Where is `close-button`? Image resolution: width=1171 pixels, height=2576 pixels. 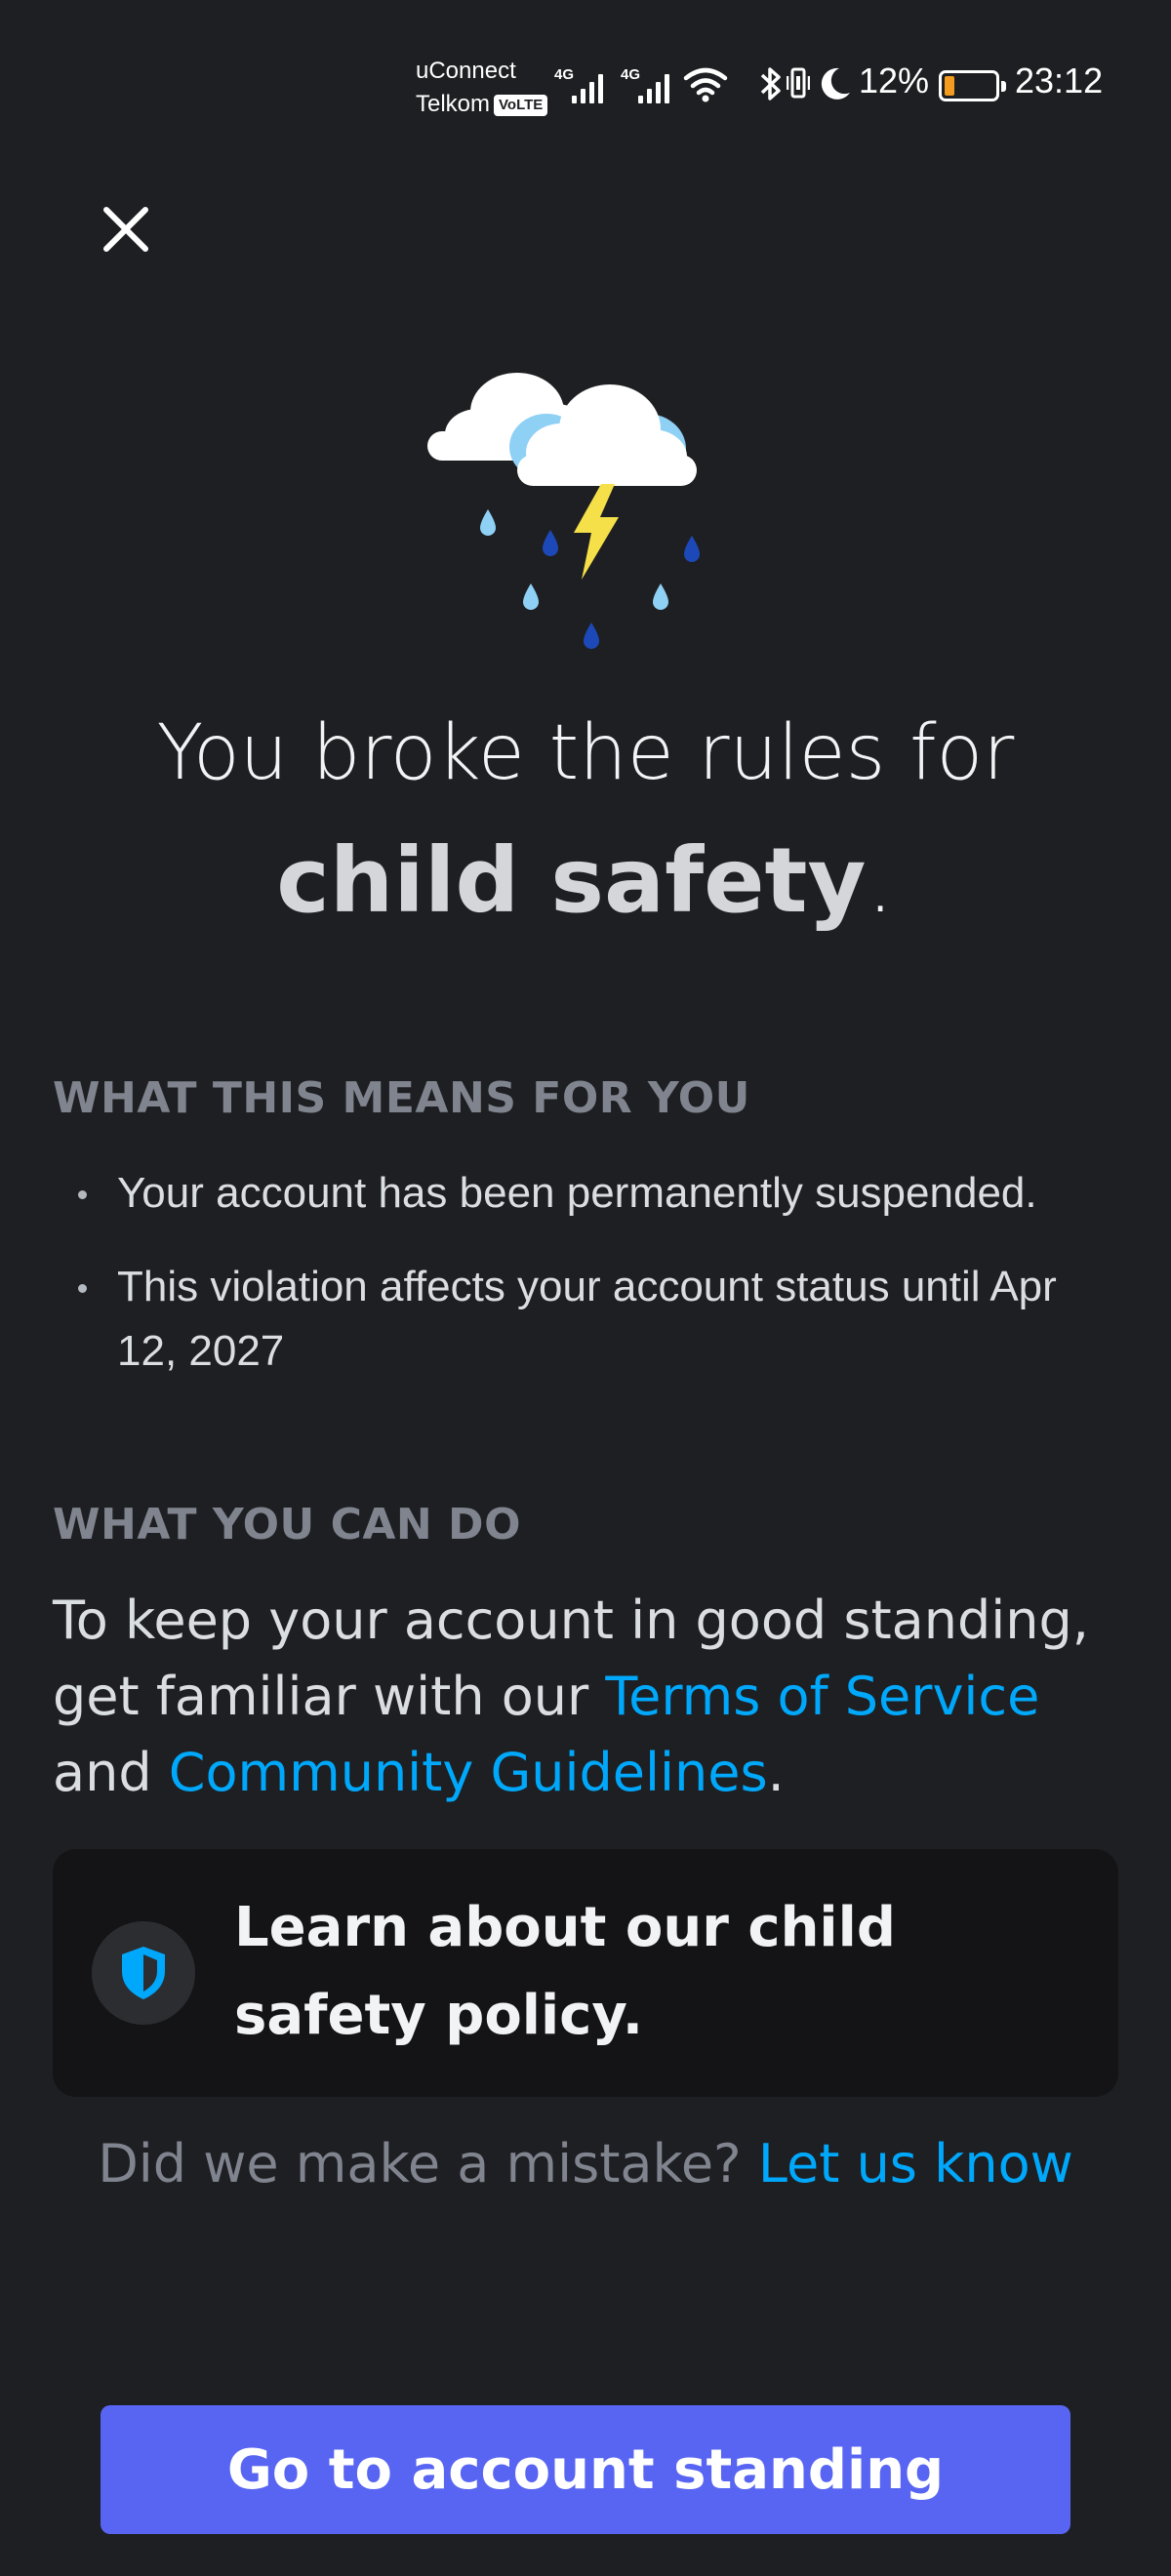 close-button is located at coordinates (126, 229).